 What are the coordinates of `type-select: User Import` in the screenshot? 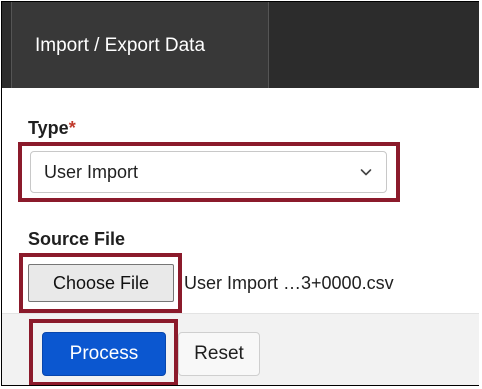 It's located at (208, 172).